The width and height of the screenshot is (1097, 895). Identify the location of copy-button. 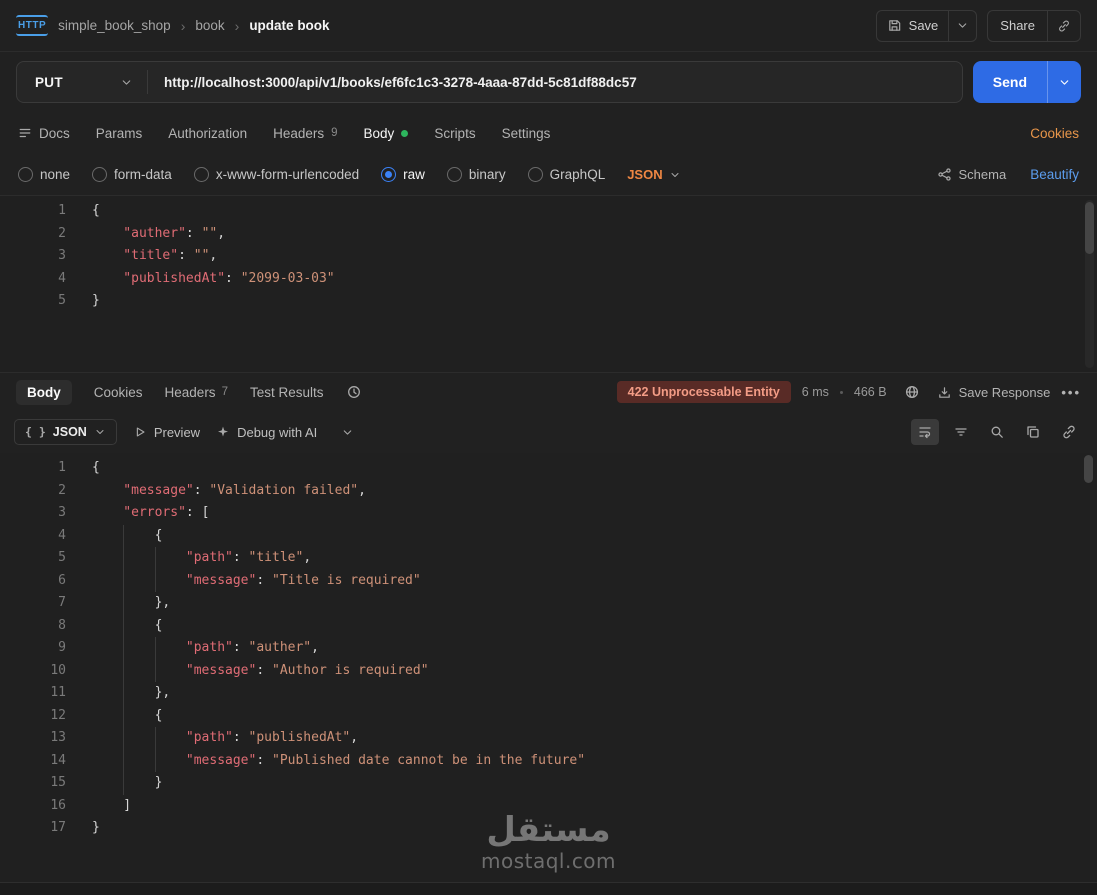
(1033, 432).